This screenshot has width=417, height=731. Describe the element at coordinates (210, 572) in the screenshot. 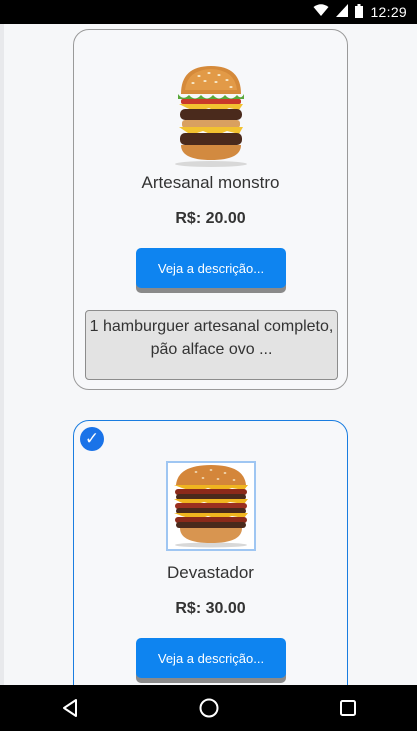

I see `product-name: Devastador` at that location.